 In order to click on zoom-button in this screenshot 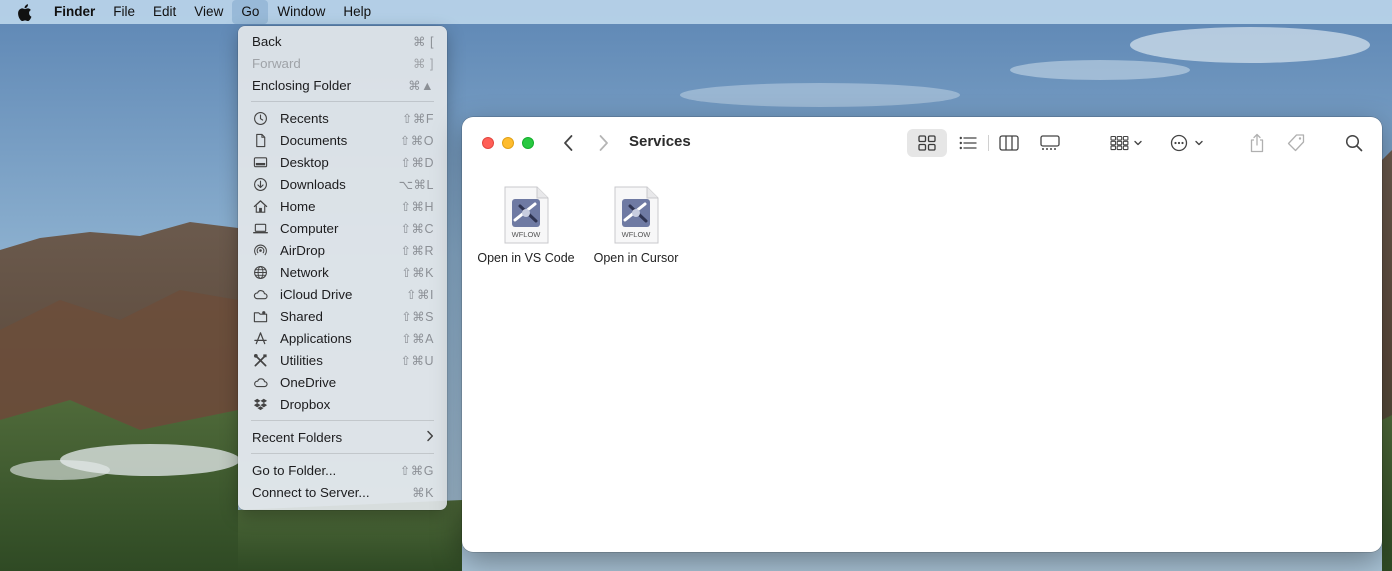, I will do `click(528, 143)`.